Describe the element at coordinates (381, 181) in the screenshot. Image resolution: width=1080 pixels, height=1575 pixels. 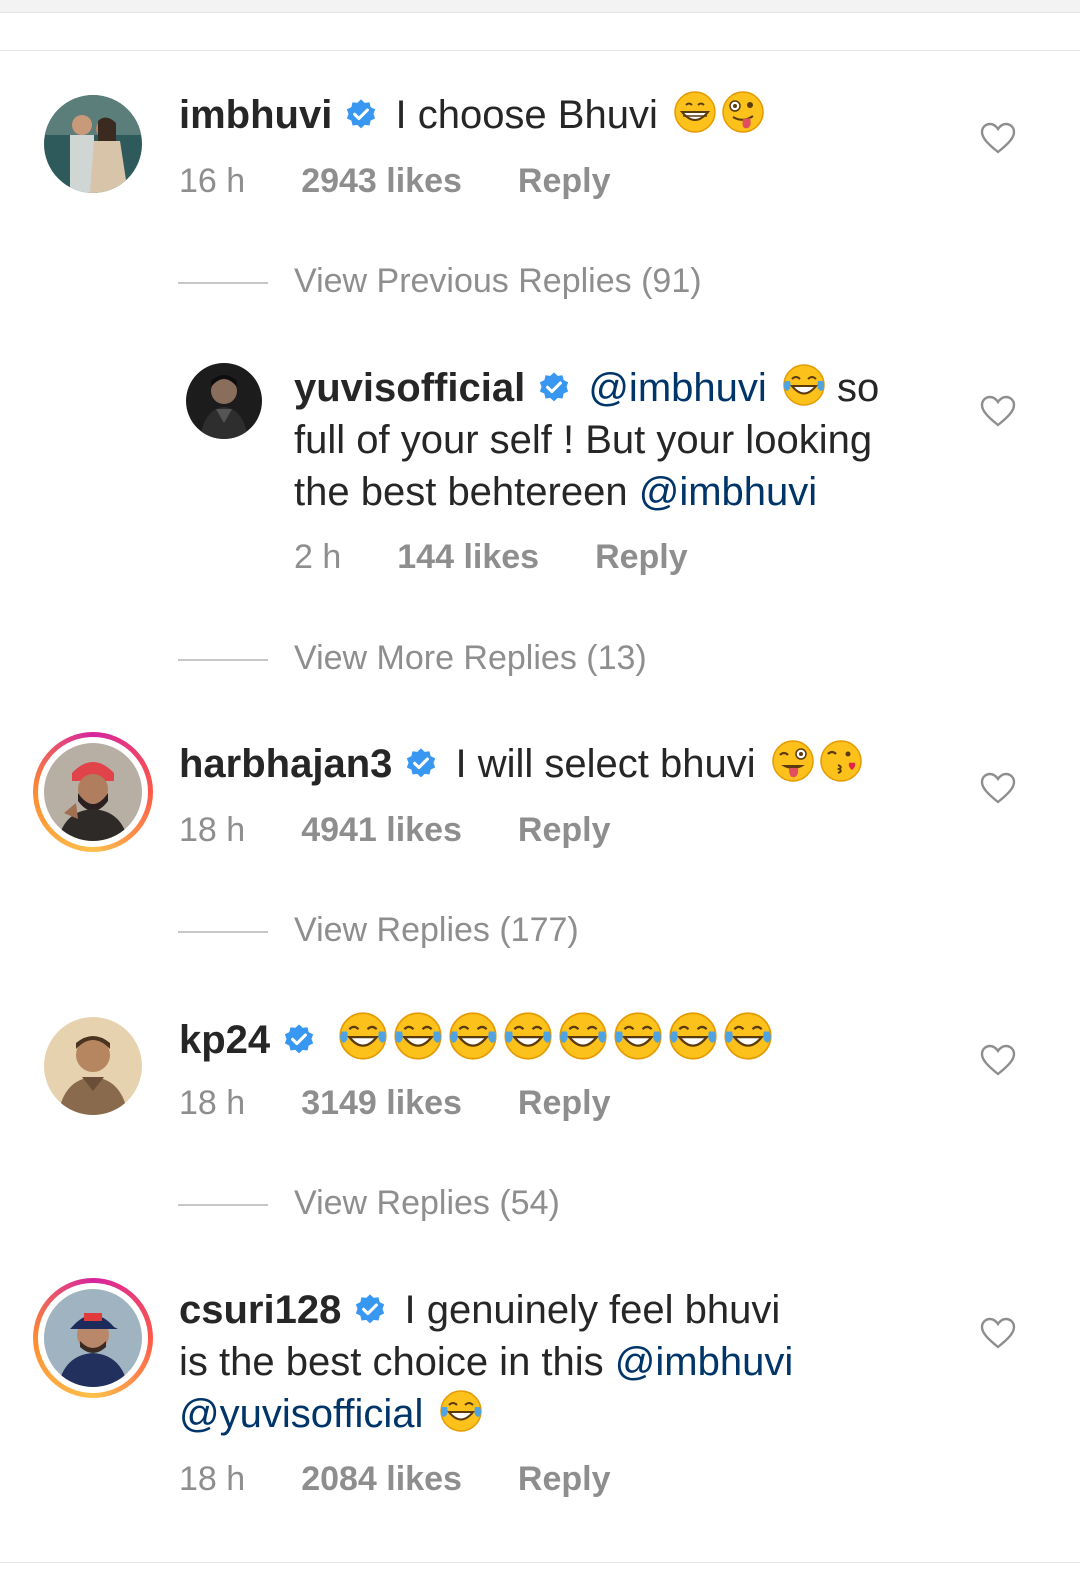
I see `likes-count: 2943 likes` at that location.